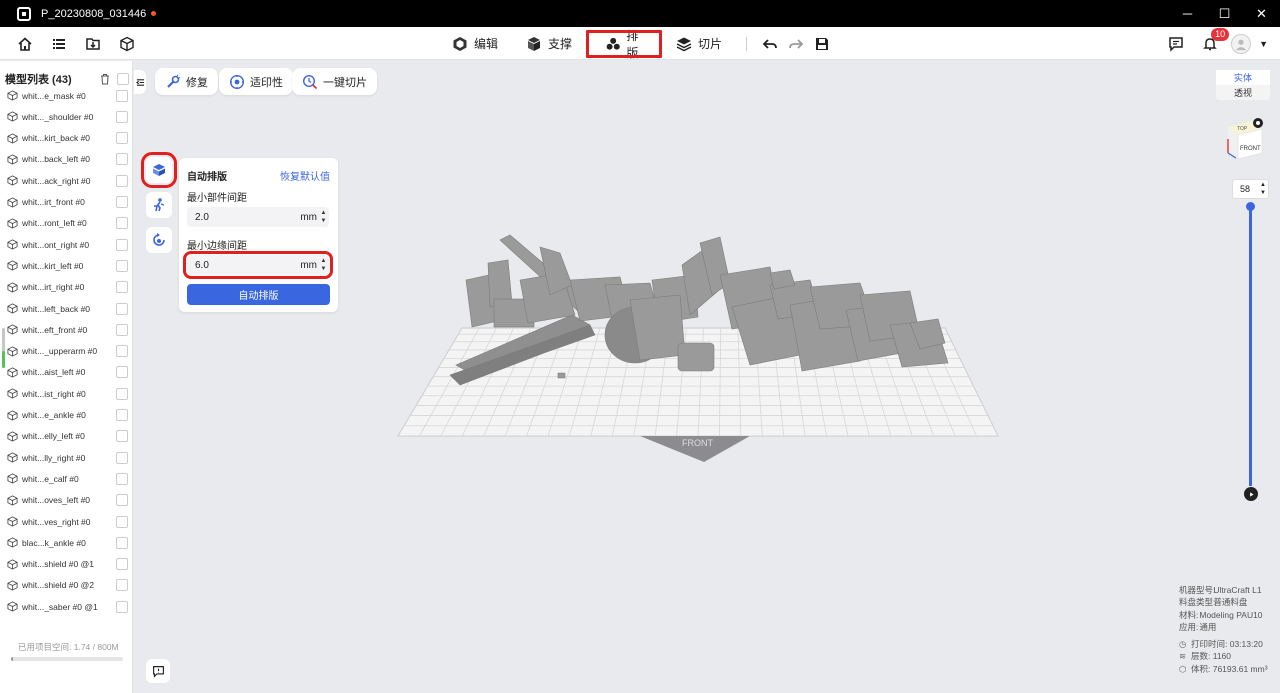  Describe the element at coordinates (1250, 346) in the screenshot. I see `layer-slider-track` at that location.